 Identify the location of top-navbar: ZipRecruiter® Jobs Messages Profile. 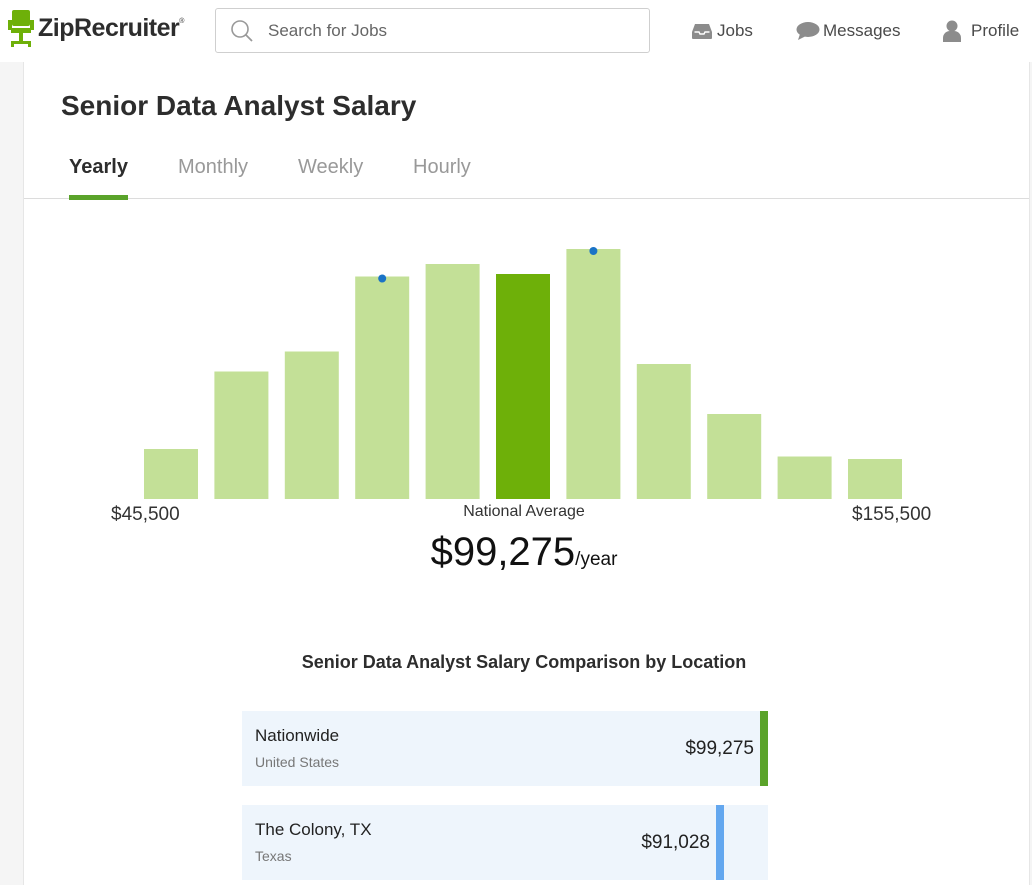
(516, 31).